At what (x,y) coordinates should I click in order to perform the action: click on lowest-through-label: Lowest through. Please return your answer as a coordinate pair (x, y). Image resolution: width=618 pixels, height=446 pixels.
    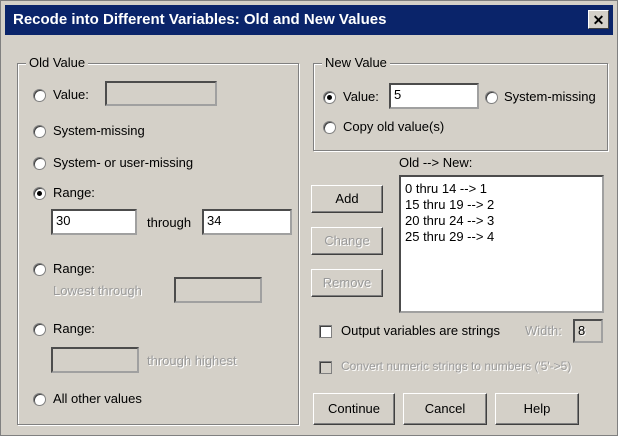
    Looking at the image, I should click on (97, 290).